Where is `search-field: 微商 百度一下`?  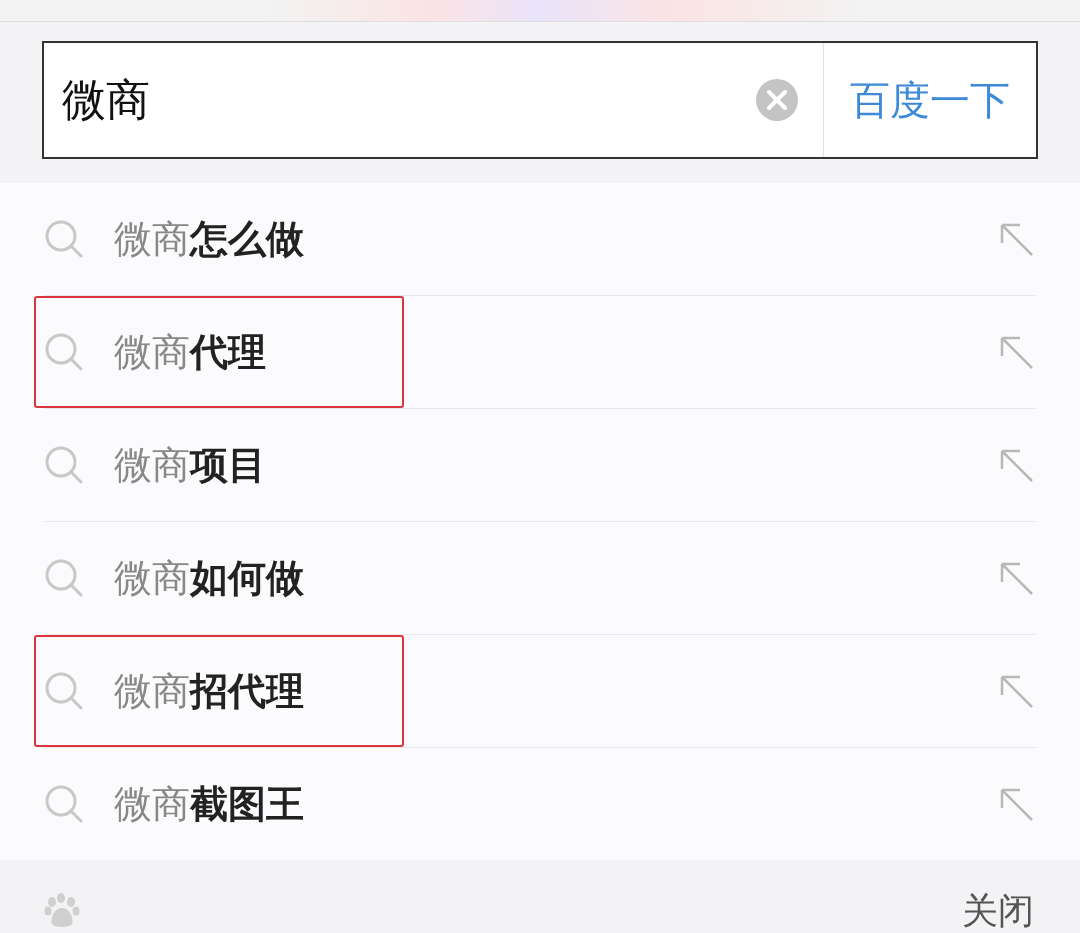 search-field: 微商 百度一下 is located at coordinates (540, 100).